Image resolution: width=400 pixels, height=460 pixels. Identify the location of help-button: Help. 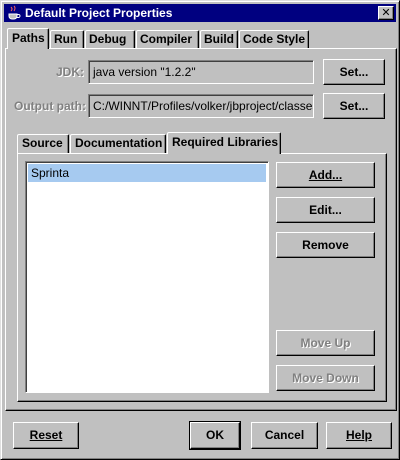
(359, 435).